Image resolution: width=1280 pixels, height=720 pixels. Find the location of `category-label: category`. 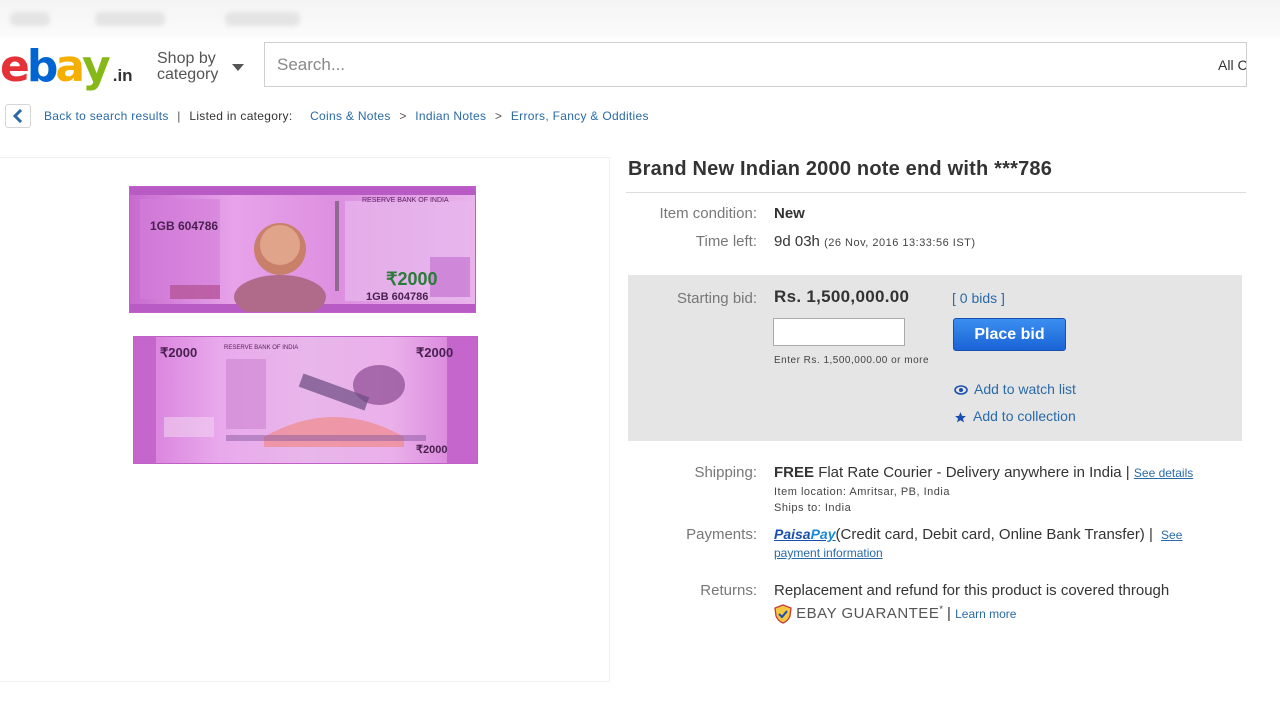

category-label: category is located at coordinates (188, 74).